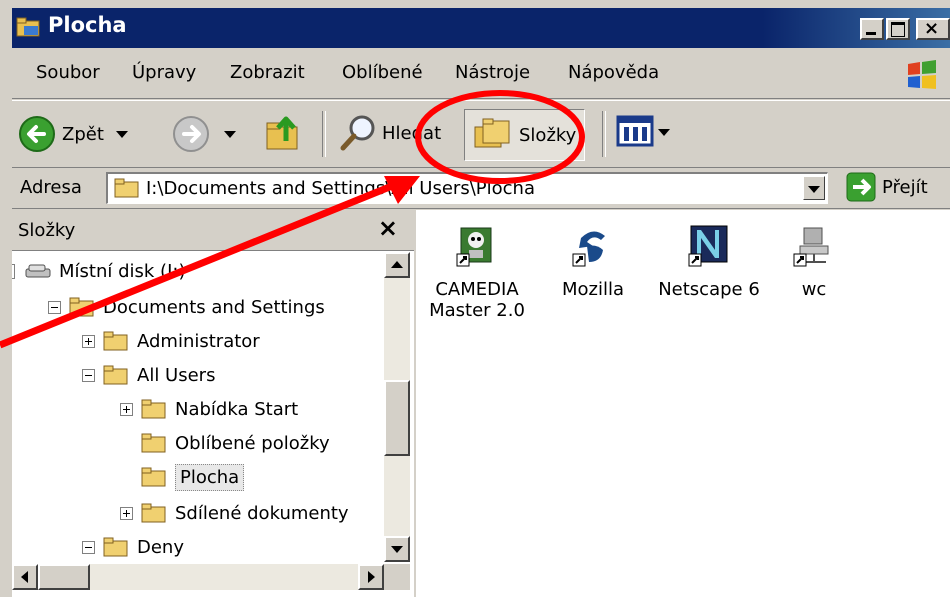  Describe the element at coordinates (500, 137) in the screenshot. I see `highlight-ellipse` at that location.